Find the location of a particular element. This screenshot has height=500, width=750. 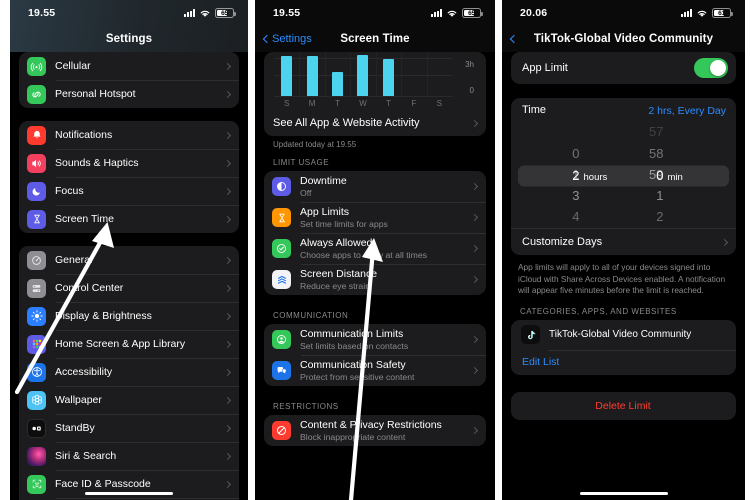

group-categories-apps-websites: TikTok-Global Video Community Edit List is located at coordinates (623, 347).